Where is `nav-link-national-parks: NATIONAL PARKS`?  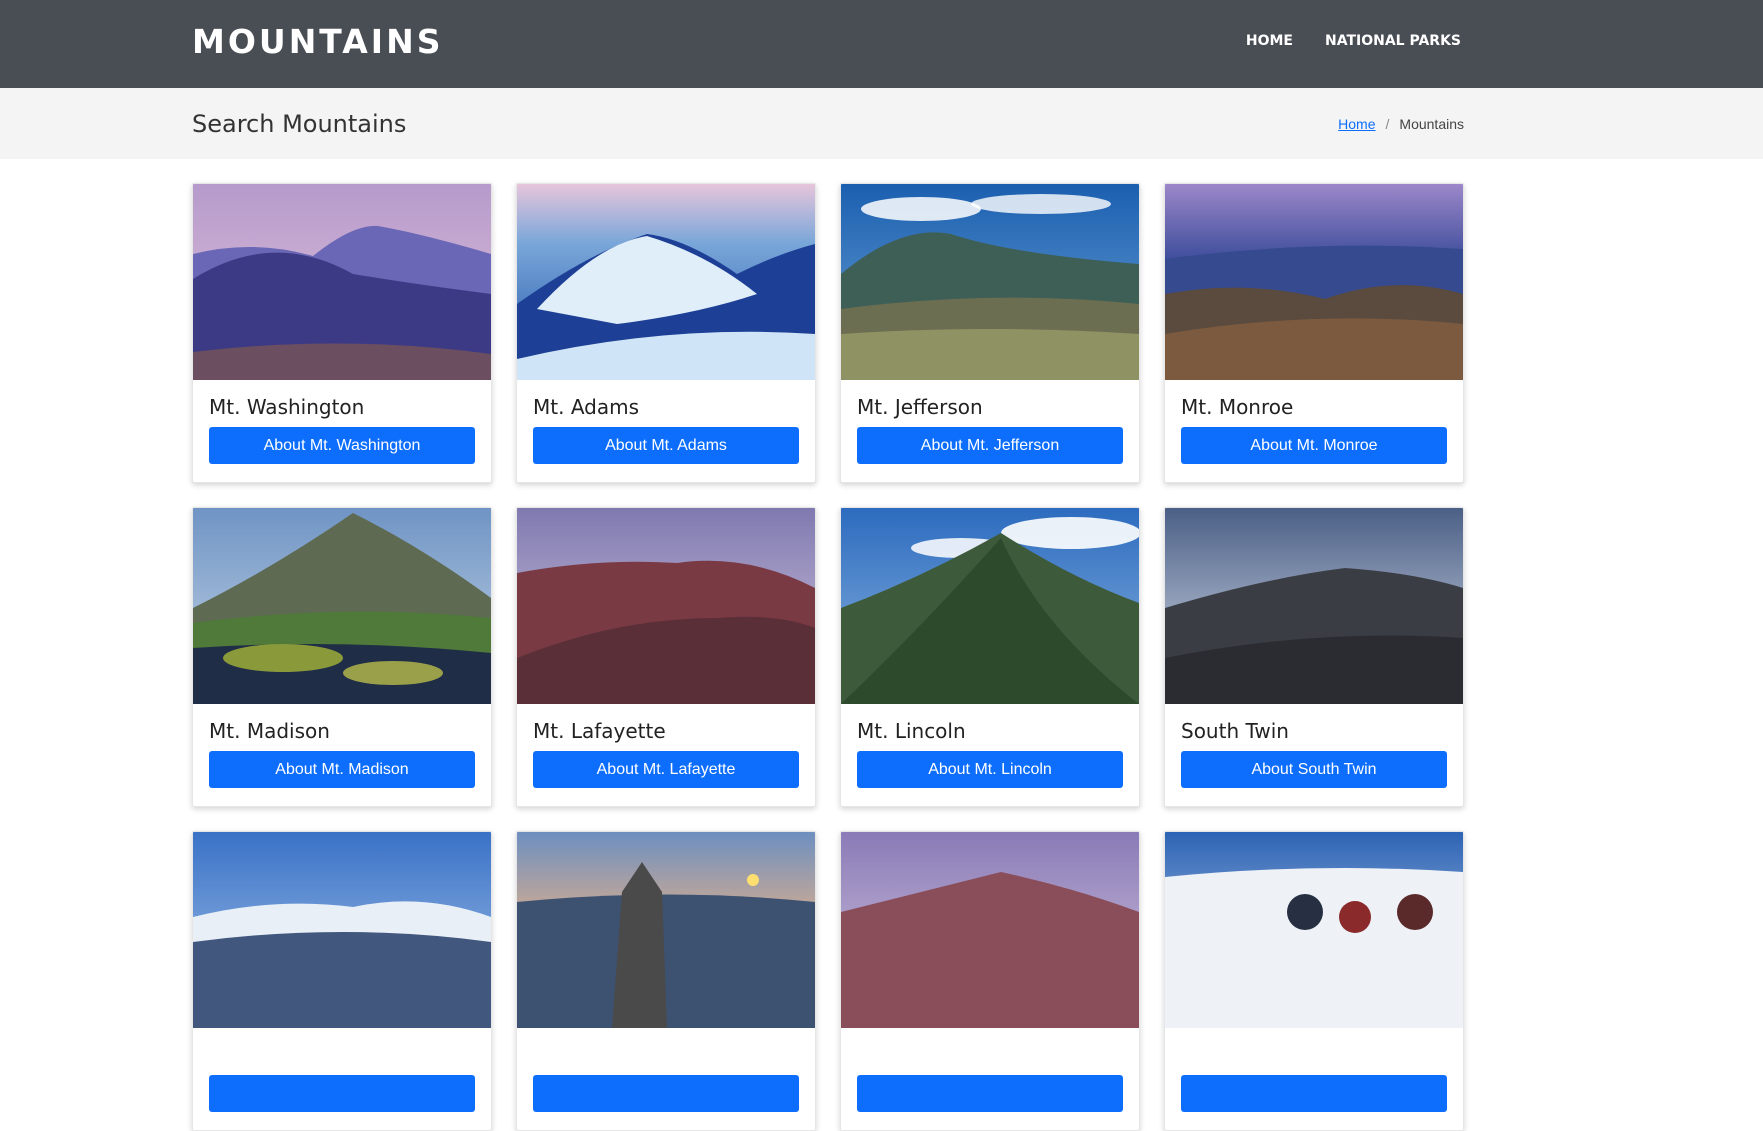
nav-link-national-parks: NATIONAL PARKS is located at coordinates (1393, 41).